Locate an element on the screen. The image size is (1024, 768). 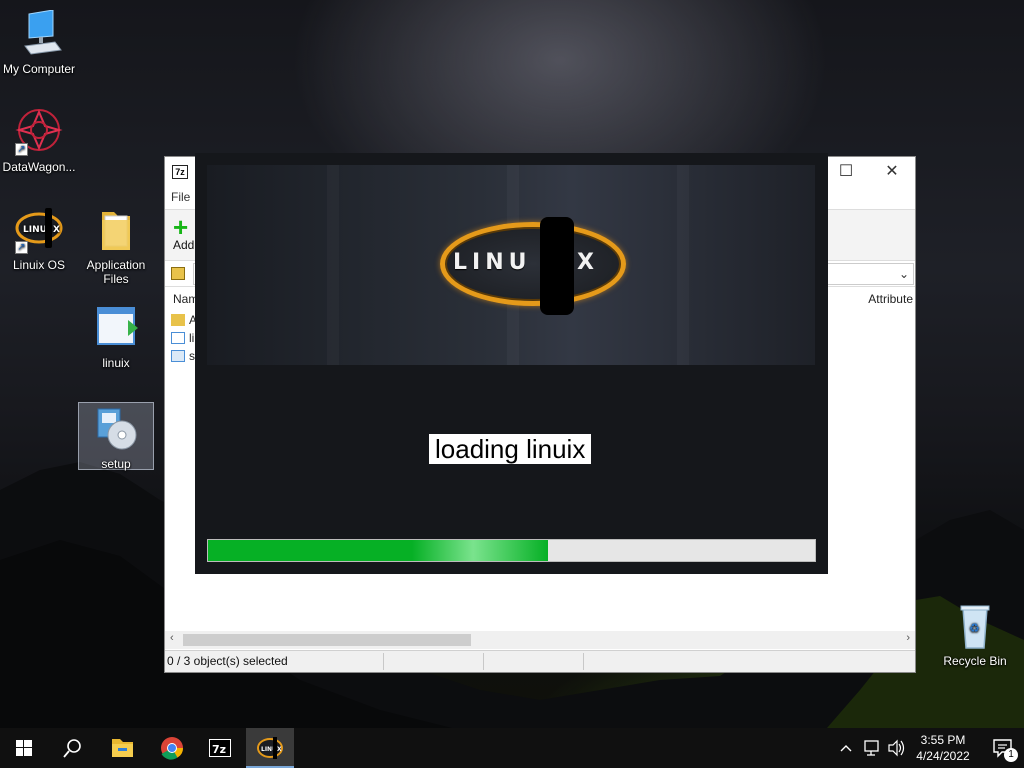
taskbar-file-explorer is located at coordinates (122, 748).